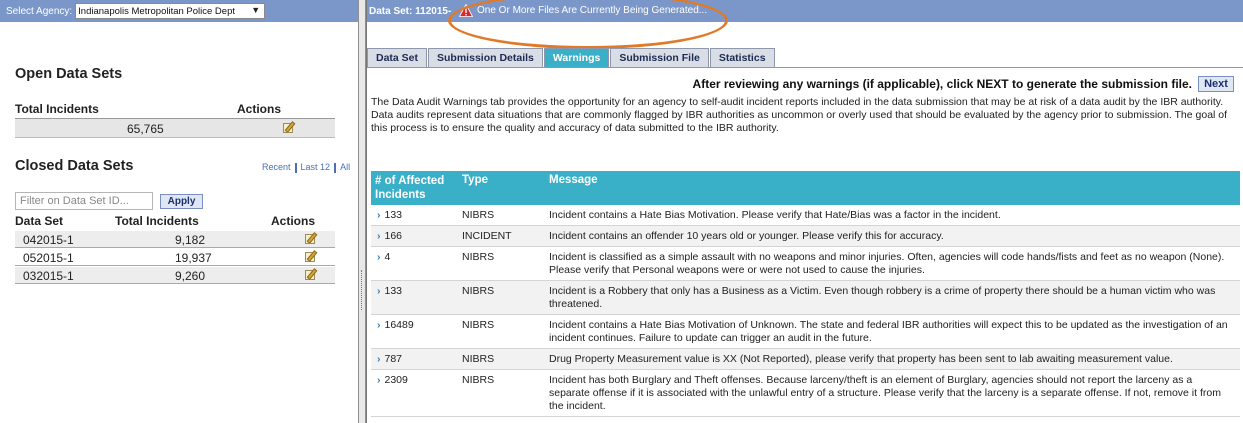  I want to click on splitter-grip, so click(362, 290).